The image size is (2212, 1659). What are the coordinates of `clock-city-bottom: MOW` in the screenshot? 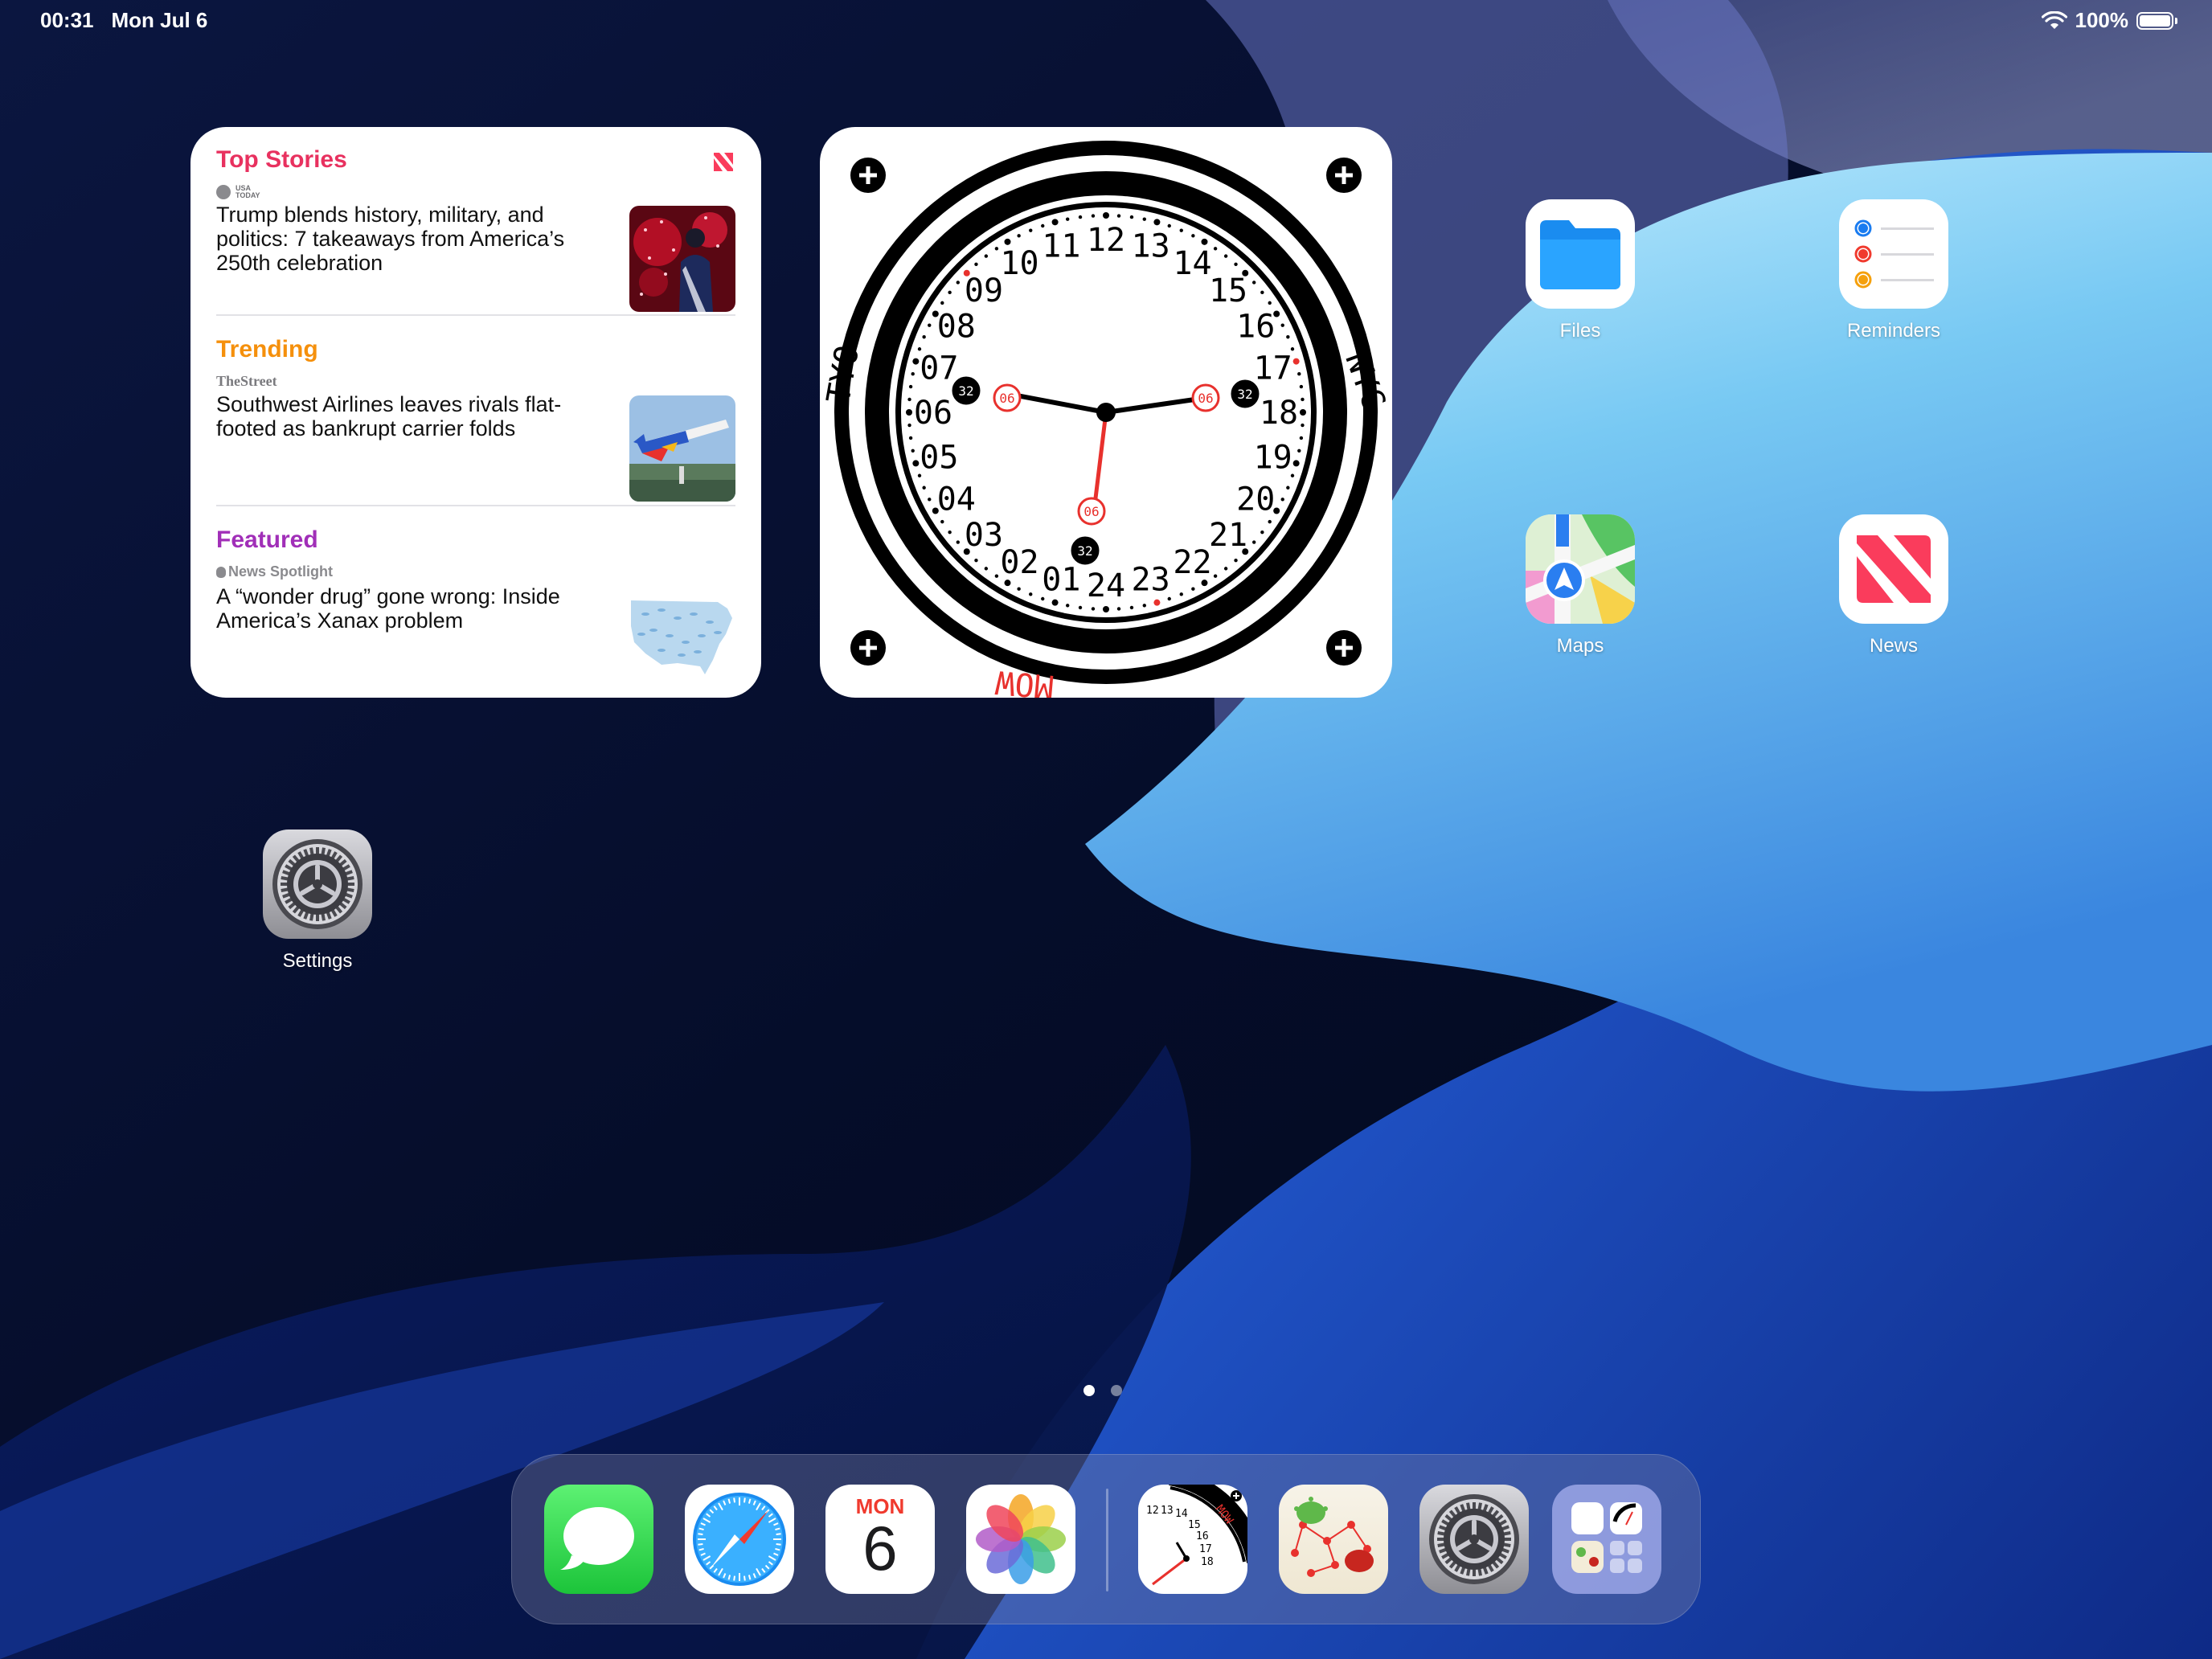 It's located at (1024, 680).